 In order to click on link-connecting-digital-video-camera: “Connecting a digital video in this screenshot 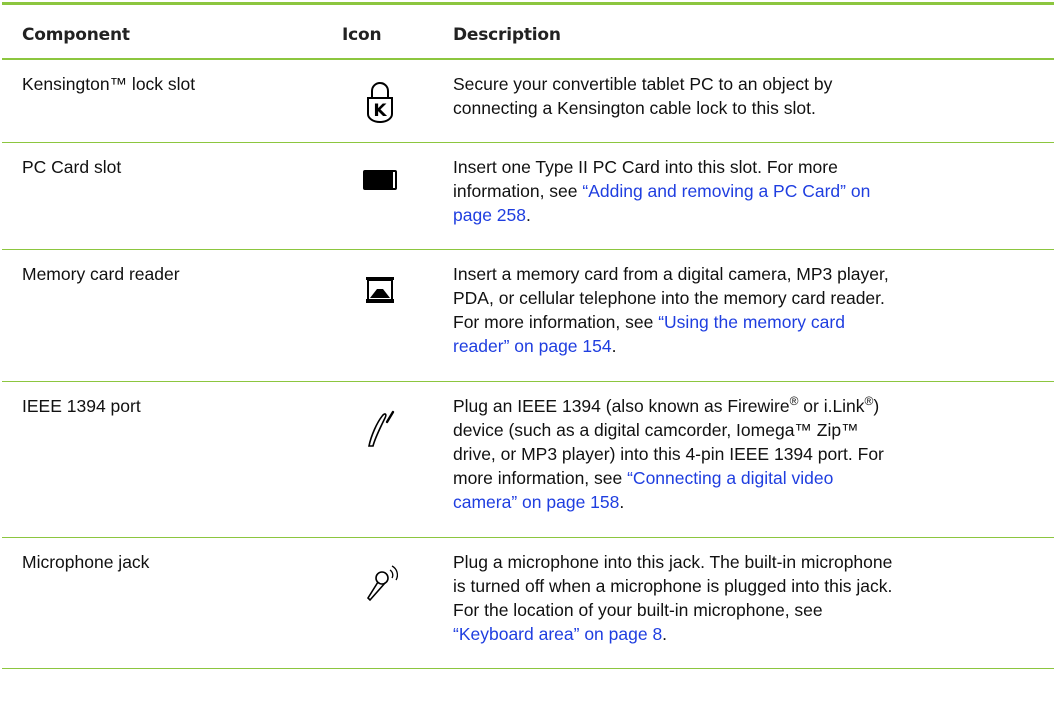, I will do `click(730, 478)`.